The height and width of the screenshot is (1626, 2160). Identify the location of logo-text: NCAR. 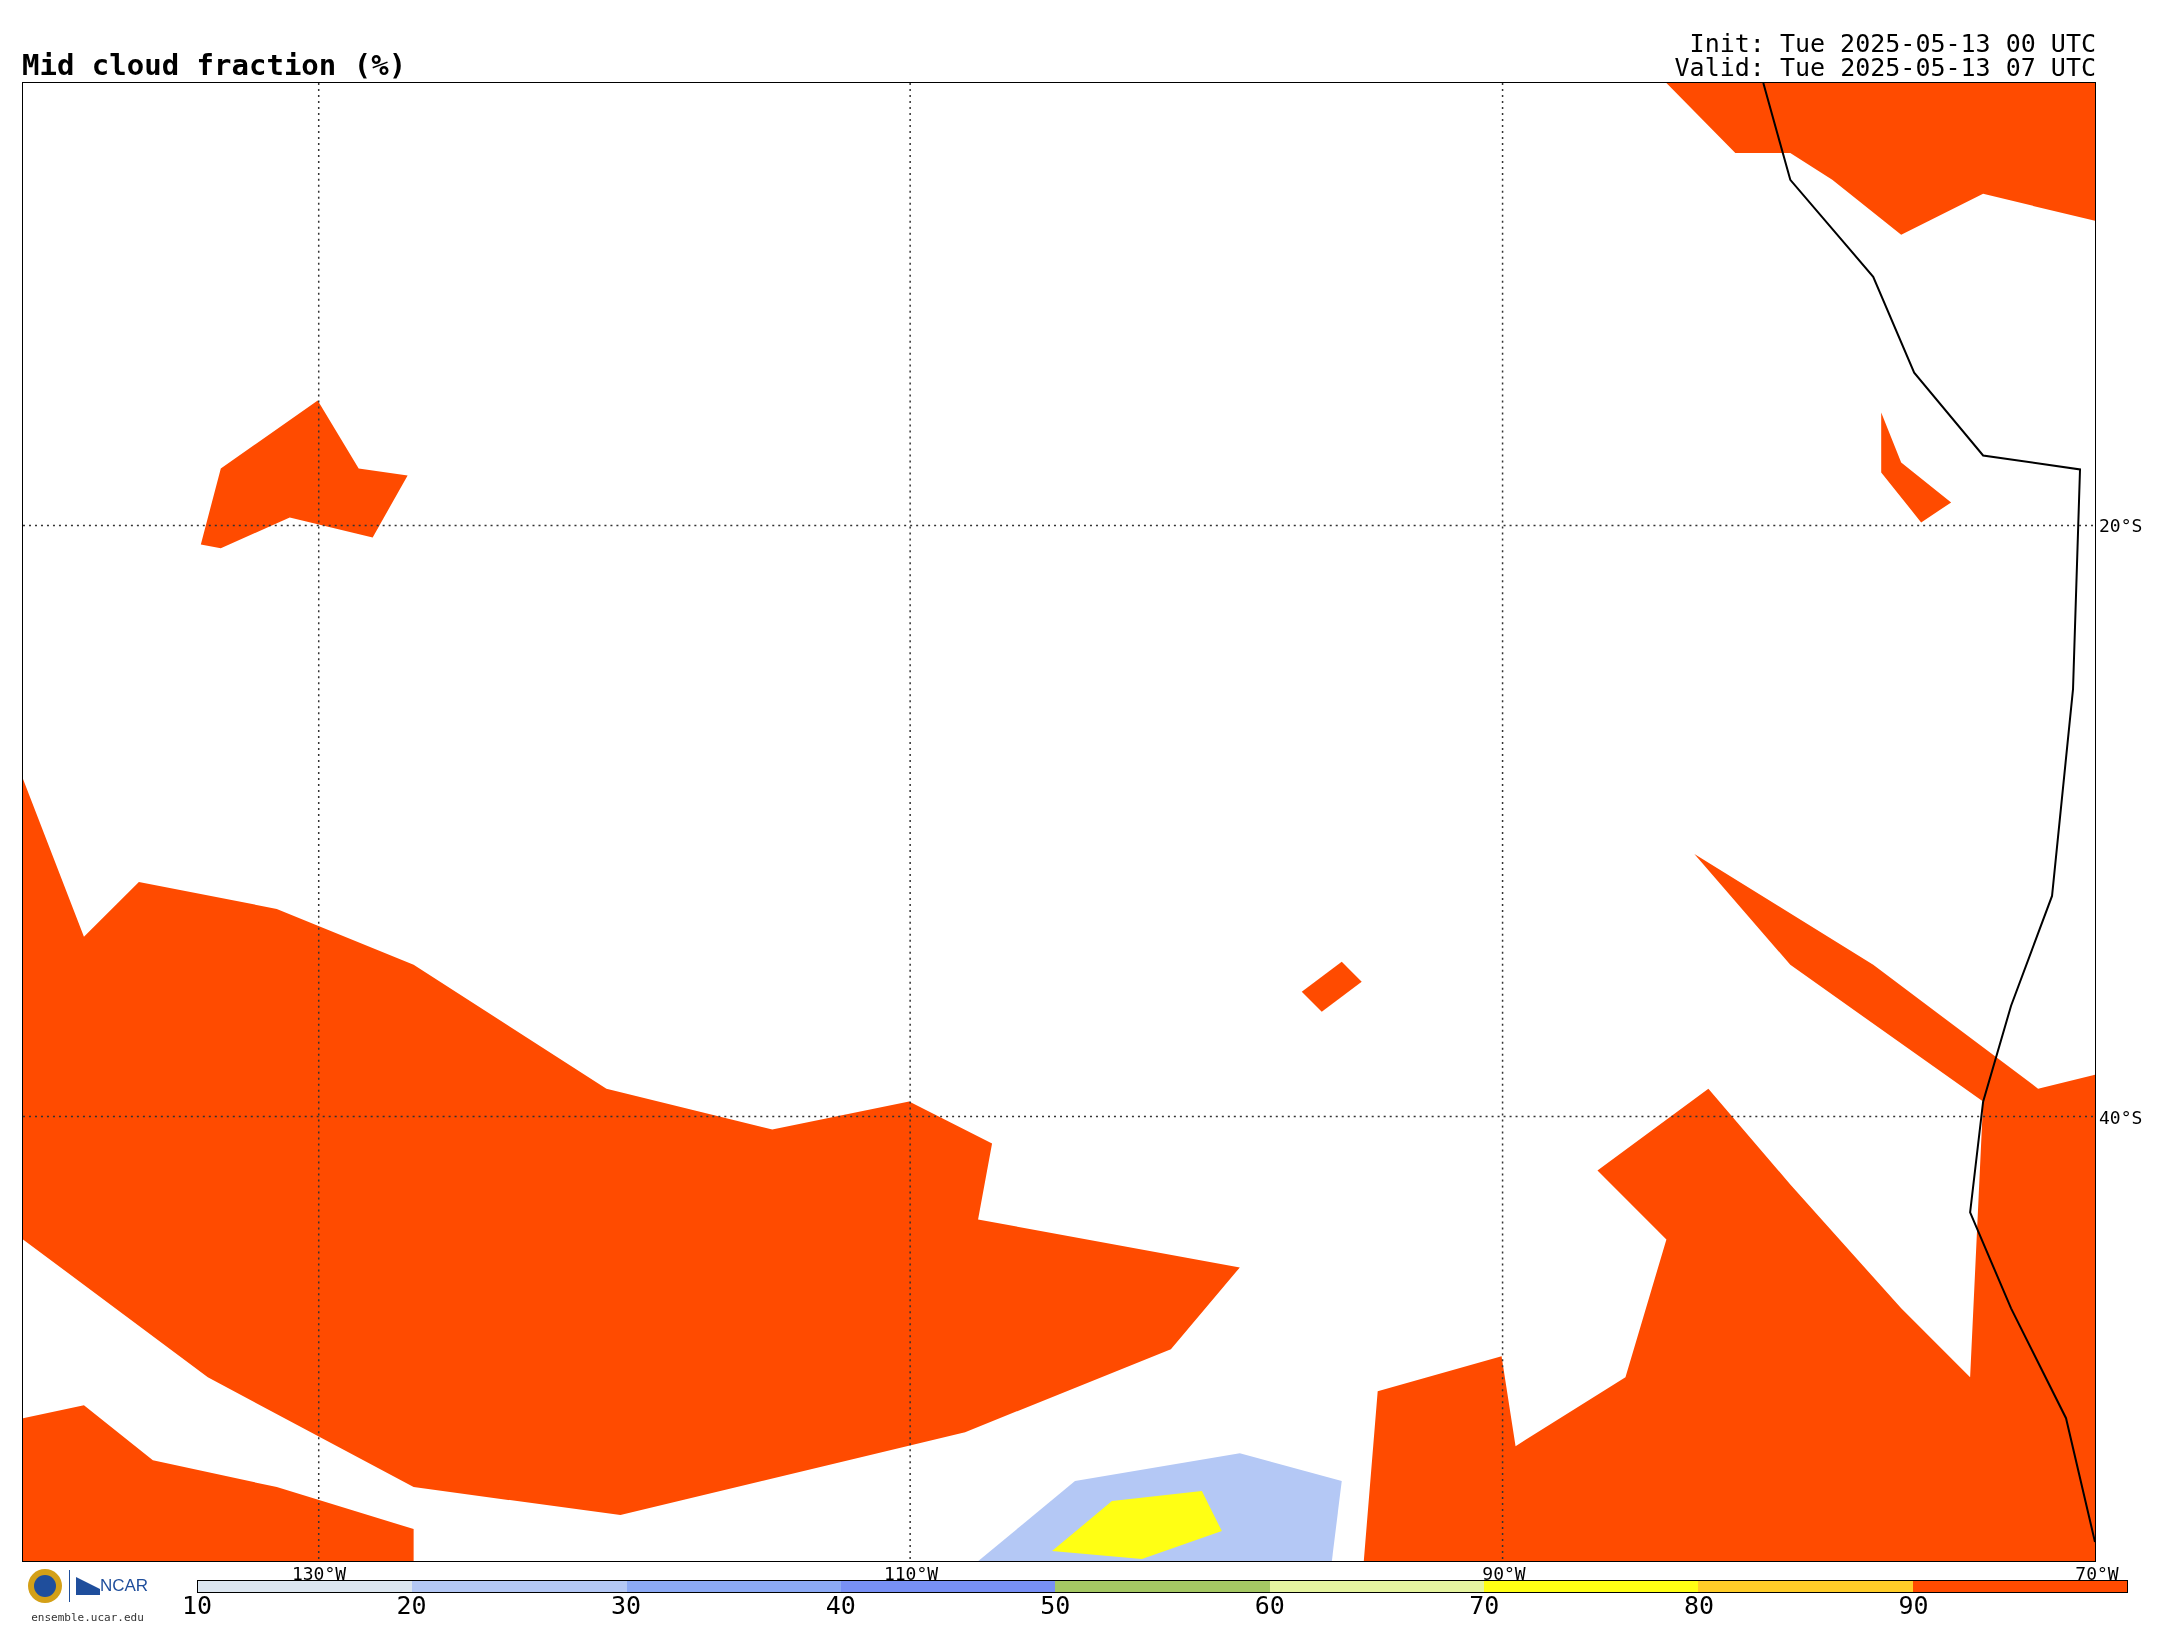
(124, 1585).